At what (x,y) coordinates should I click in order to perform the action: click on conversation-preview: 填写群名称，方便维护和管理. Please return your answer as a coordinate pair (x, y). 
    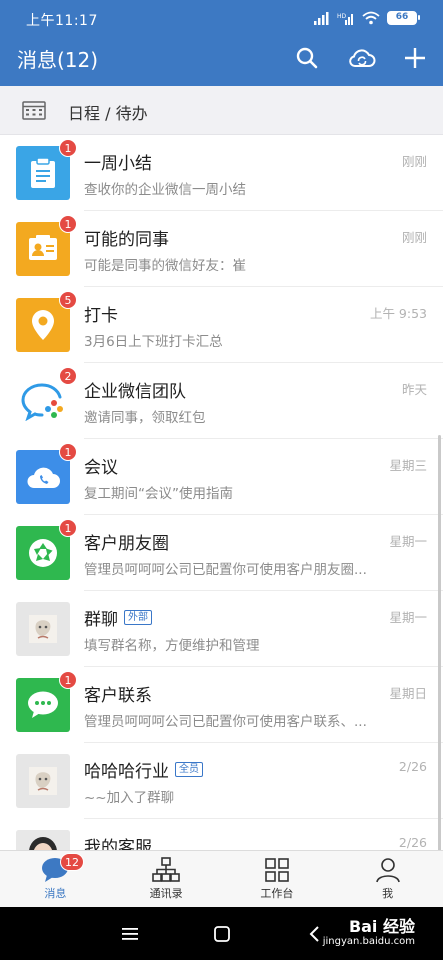
    Looking at the image, I should click on (172, 646).